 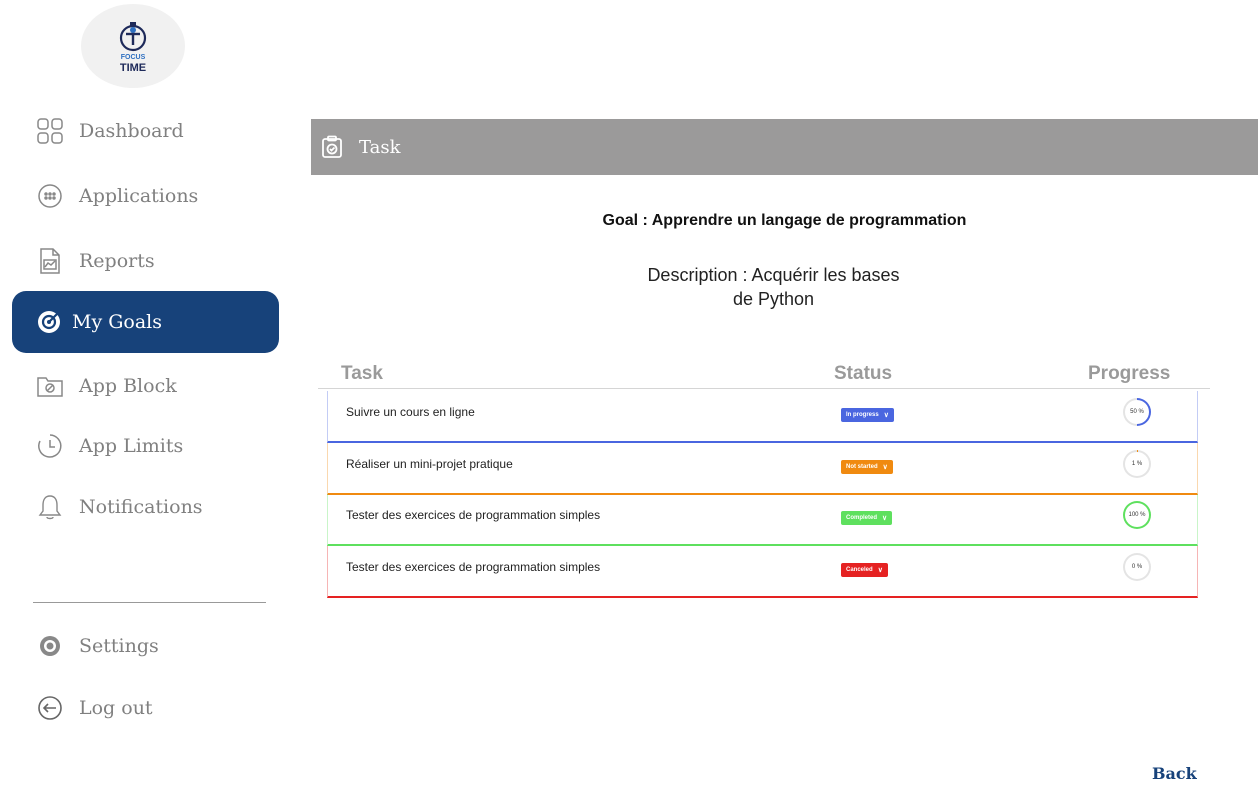 I want to click on sidebar-item-log-out: Log out, so click(x=94, y=708).